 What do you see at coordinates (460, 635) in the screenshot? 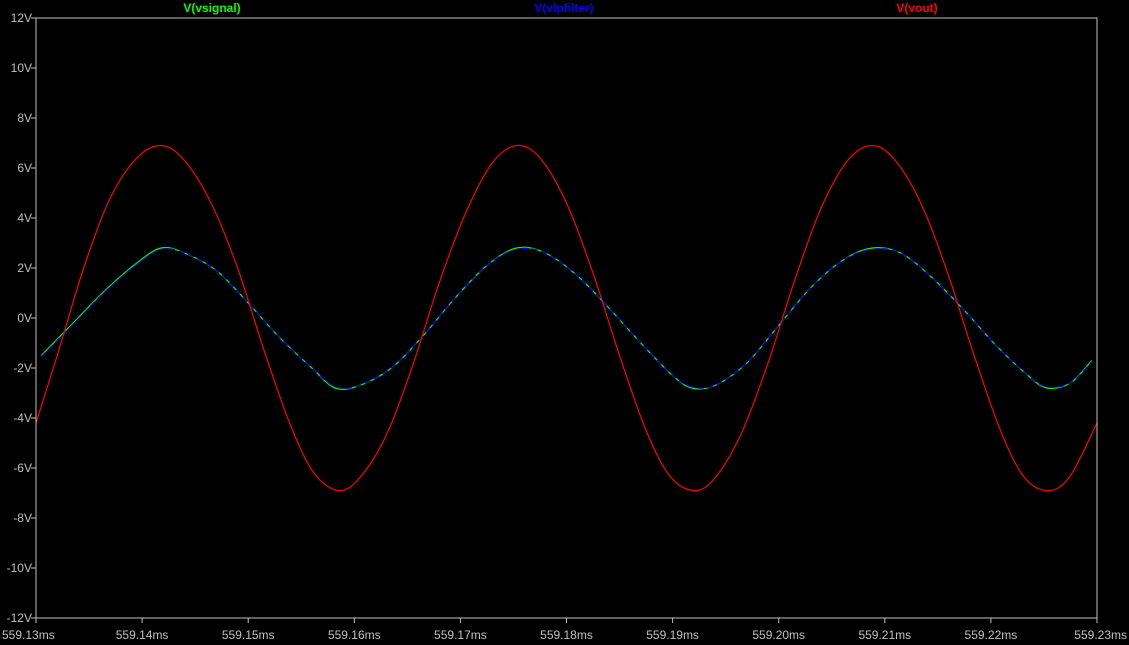
I see `x-tick-label: 559.17ms` at bounding box center [460, 635].